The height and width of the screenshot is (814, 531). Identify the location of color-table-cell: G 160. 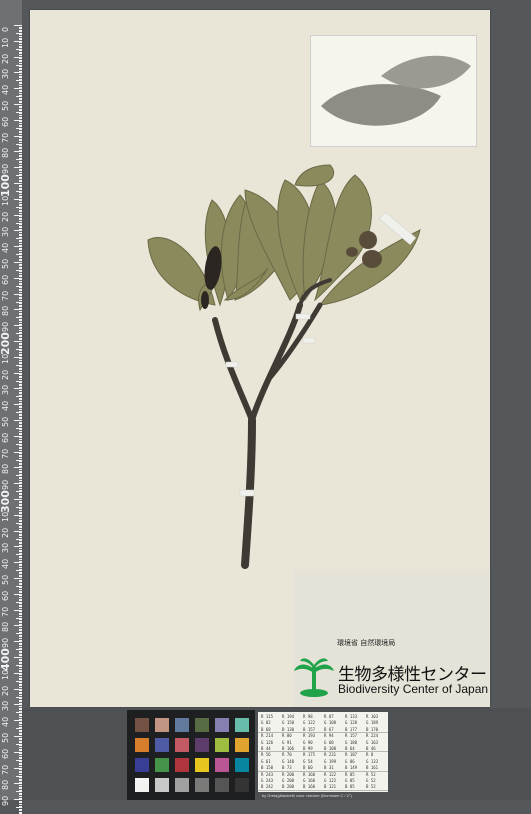
(309, 780).